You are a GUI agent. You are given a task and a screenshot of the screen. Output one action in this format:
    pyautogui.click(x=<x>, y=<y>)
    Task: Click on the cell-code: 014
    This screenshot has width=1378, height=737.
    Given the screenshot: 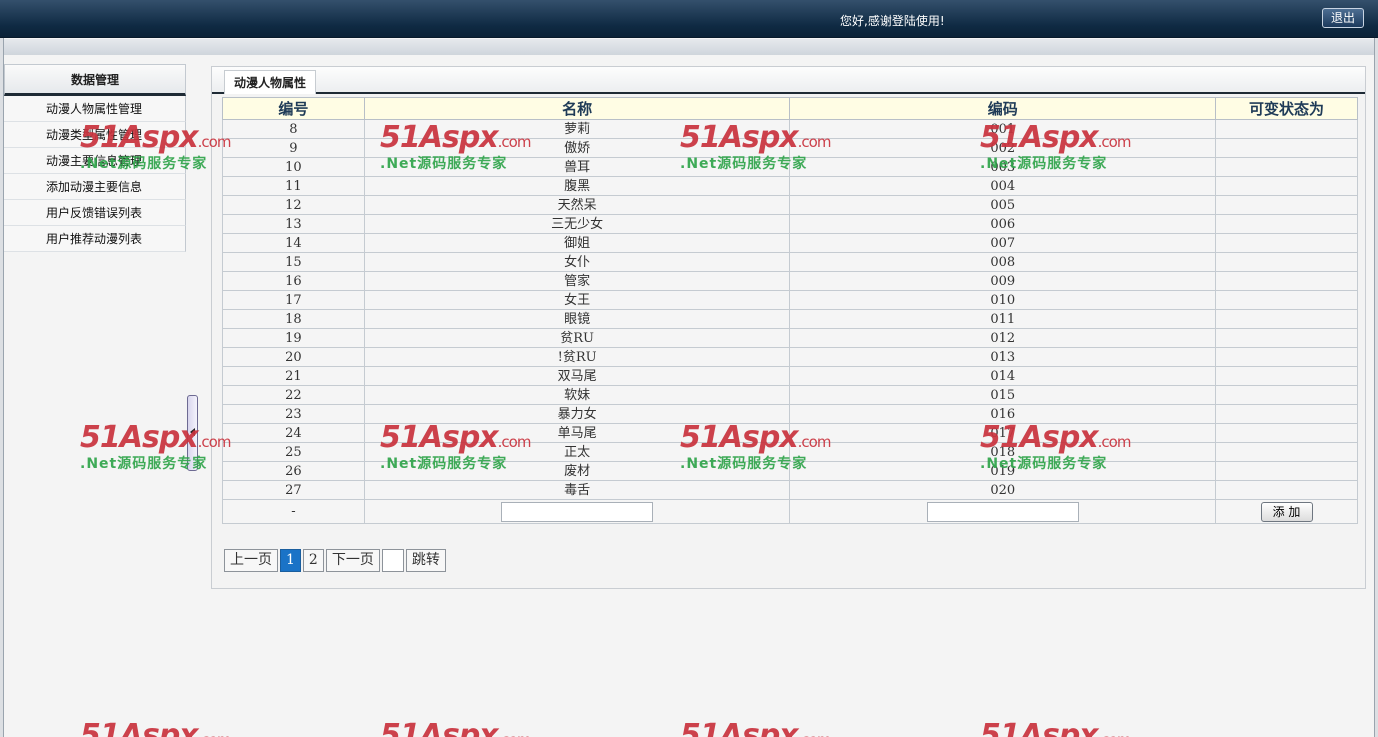 What is the action you would take?
    pyautogui.click(x=1003, y=376)
    